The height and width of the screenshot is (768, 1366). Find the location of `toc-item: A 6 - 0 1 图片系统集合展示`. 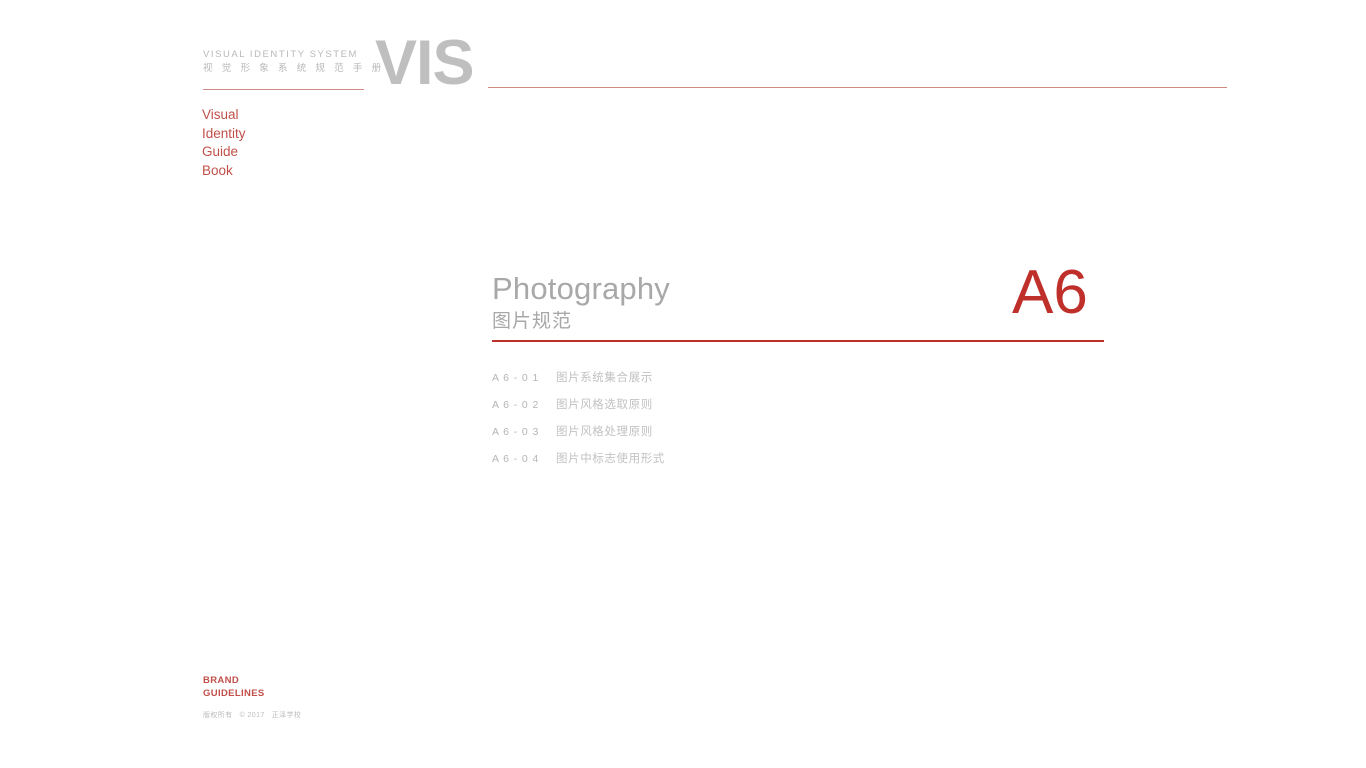

toc-item: A 6 - 0 1 图片系统集合展示 is located at coordinates (578, 382).